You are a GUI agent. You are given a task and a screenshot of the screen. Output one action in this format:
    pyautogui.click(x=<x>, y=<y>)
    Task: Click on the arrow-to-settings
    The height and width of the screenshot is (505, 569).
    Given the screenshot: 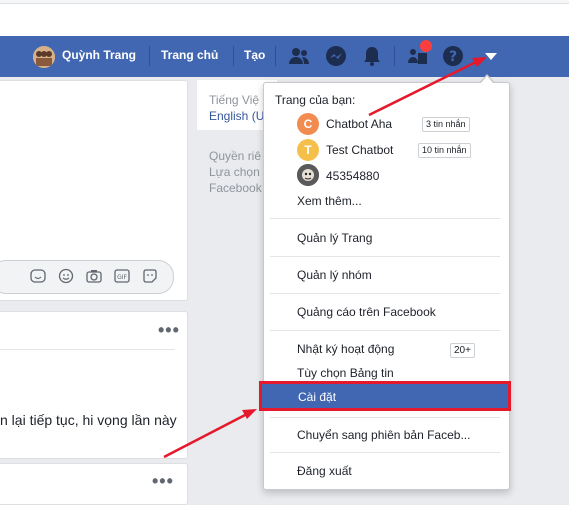 What is the action you would take?
    pyautogui.click(x=205, y=435)
    